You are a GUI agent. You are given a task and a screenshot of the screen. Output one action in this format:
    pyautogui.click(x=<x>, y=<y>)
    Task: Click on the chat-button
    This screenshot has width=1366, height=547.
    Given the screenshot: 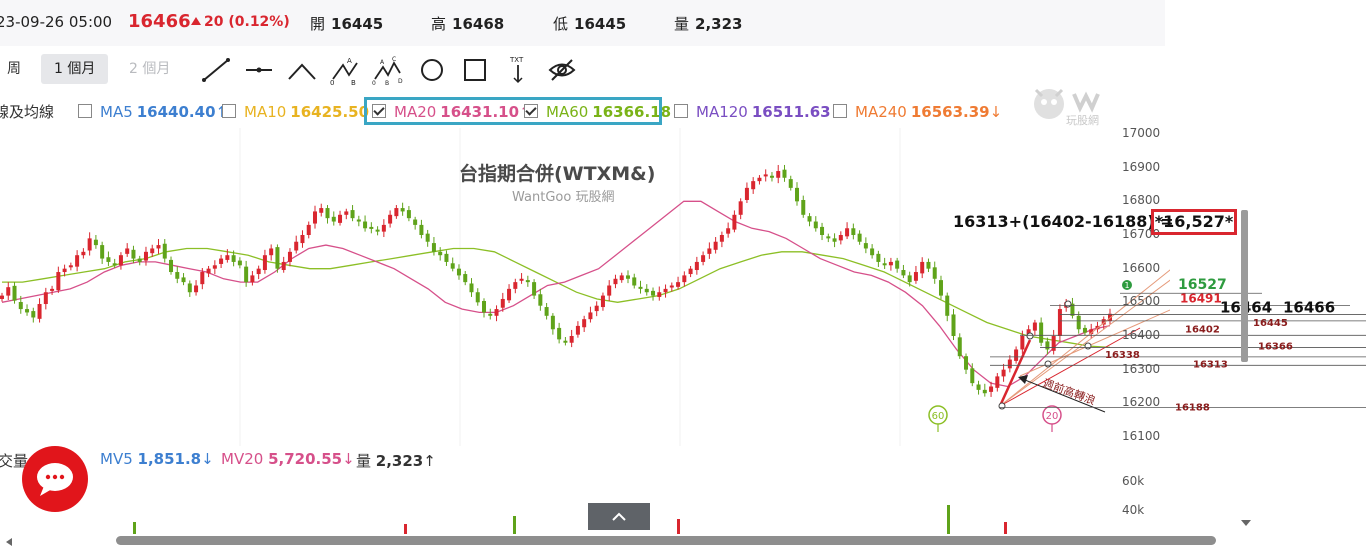 What is the action you would take?
    pyautogui.click(x=55, y=479)
    